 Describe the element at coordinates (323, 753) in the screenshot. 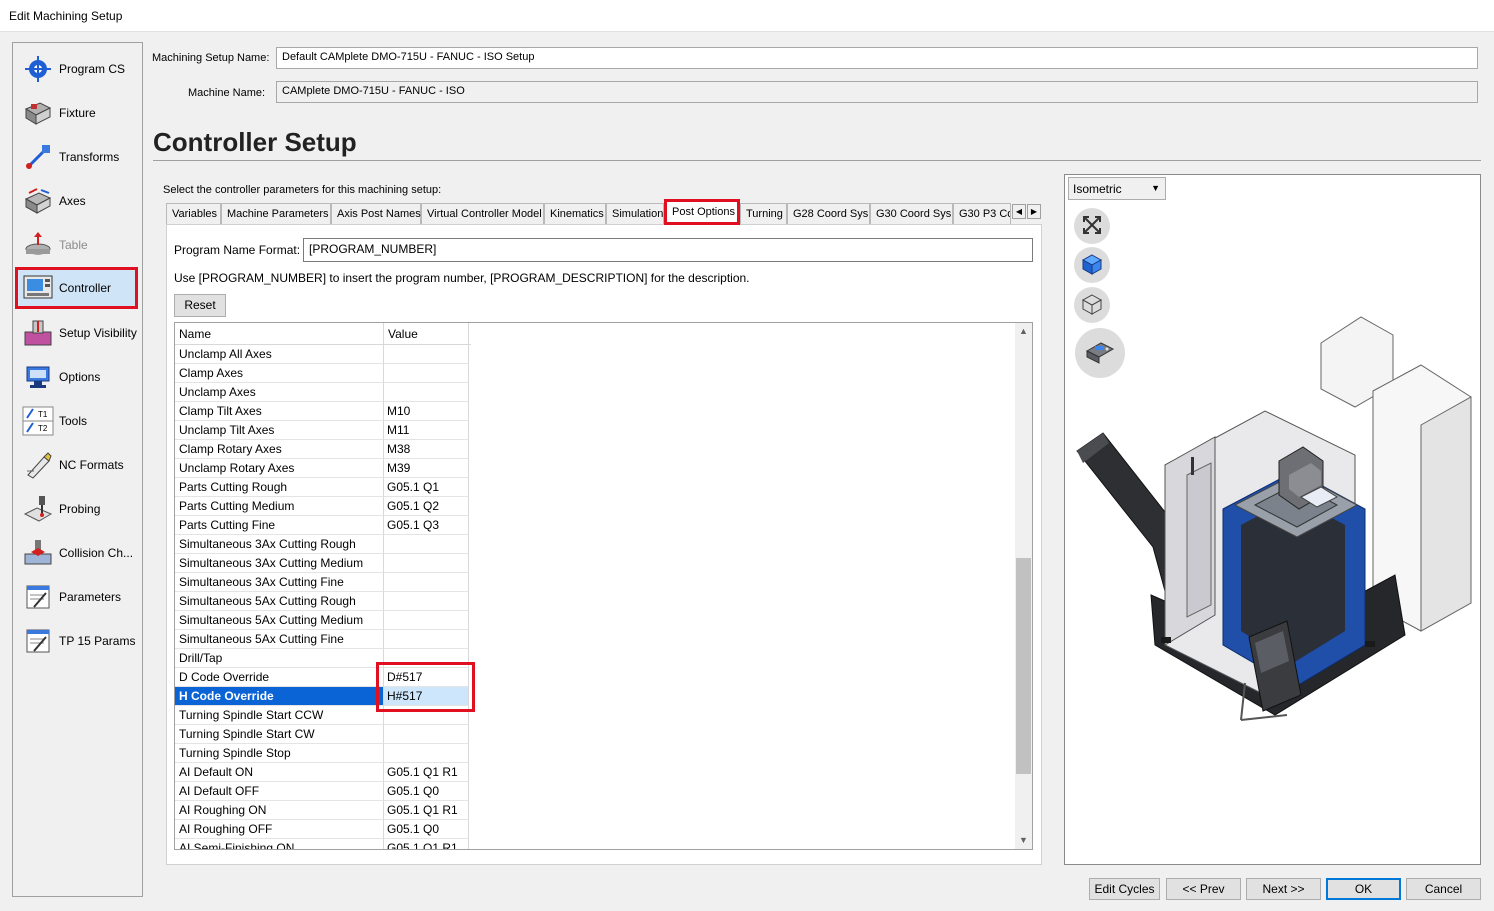

I see `table-row: Turning Spindle Stop` at that location.